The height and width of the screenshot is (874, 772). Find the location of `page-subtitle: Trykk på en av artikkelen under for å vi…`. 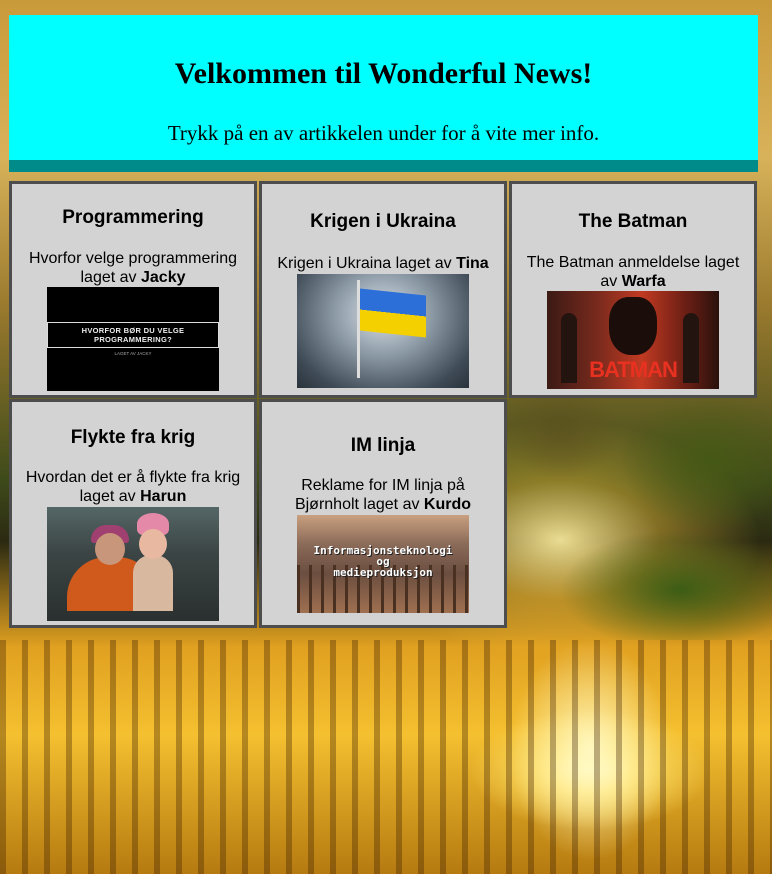

page-subtitle: Trykk på en av artikkelen under for å vi… is located at coordinates (383, 133).